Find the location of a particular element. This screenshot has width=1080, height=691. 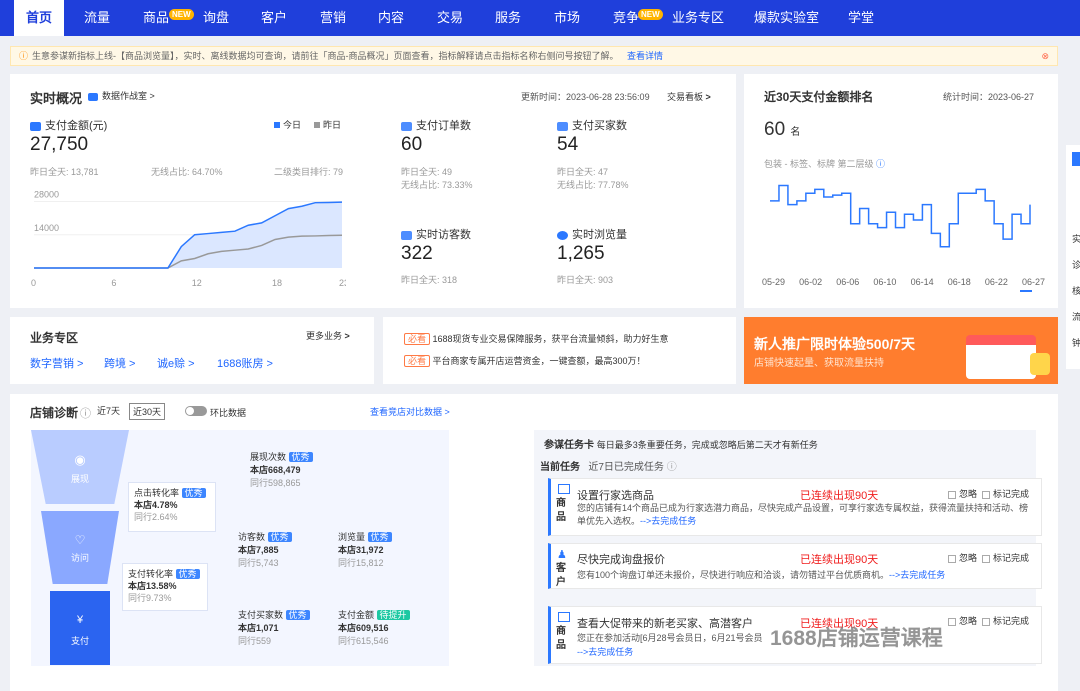

nav-customer: 客户 is located at coordinates (274, 18).